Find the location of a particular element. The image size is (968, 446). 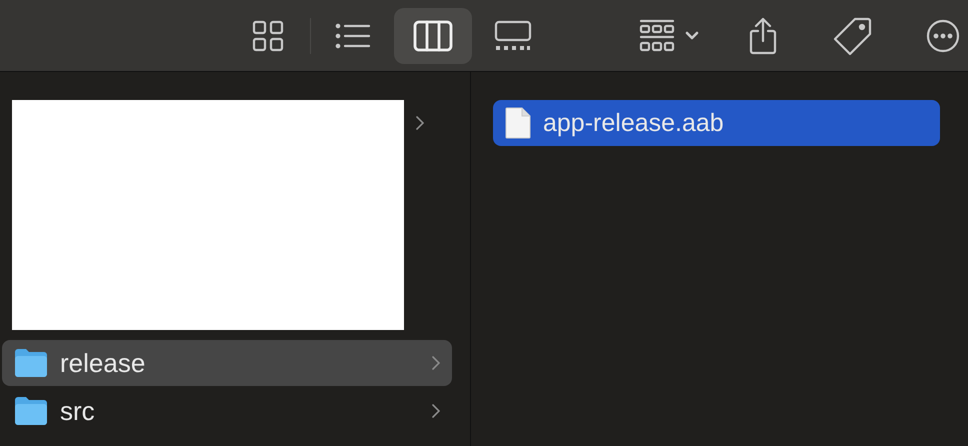

view-mode-button is located at coordinates (433, 36).